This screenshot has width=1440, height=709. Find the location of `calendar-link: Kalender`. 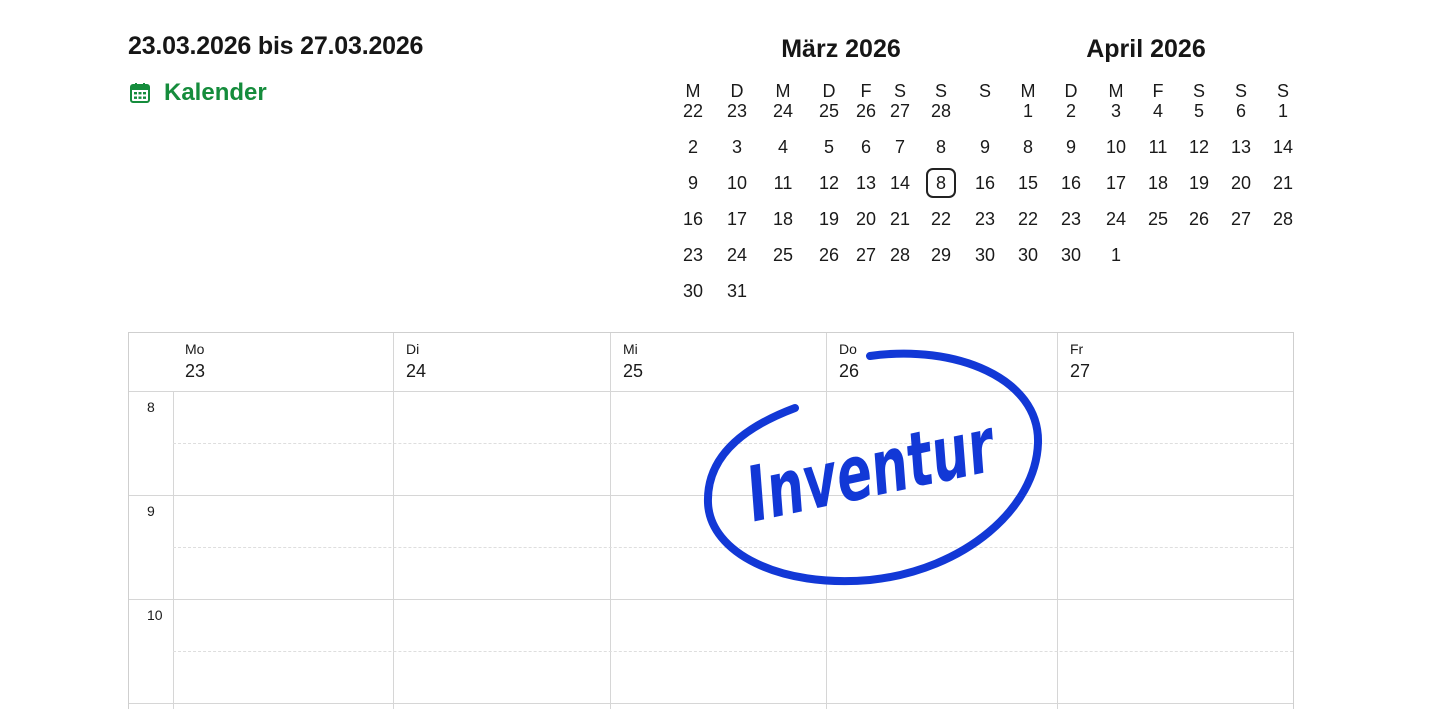

calendar-link: Kalender is located at coordinates (197, 93).